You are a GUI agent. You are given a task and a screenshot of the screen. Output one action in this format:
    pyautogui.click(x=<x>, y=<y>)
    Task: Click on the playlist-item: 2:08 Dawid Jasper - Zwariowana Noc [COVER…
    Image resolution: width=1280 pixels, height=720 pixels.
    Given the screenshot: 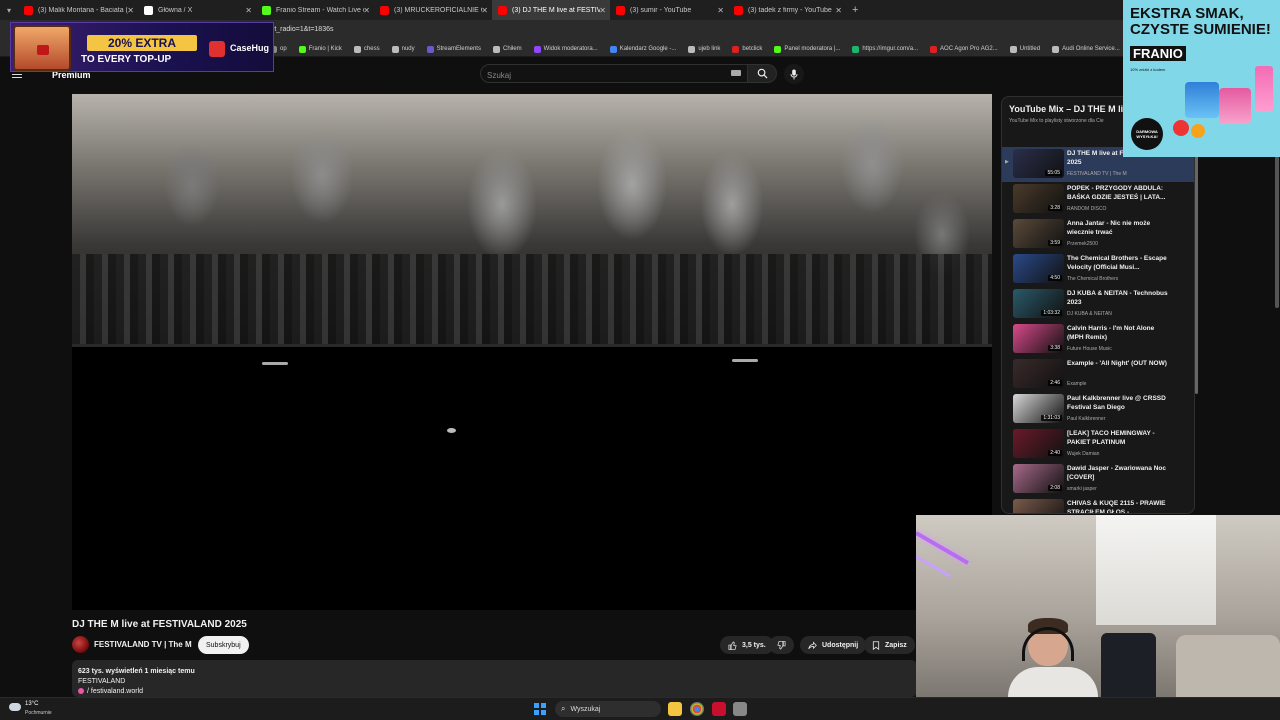 What is the action you would take?
    pyautogui.click(x=1098, y=479)
    